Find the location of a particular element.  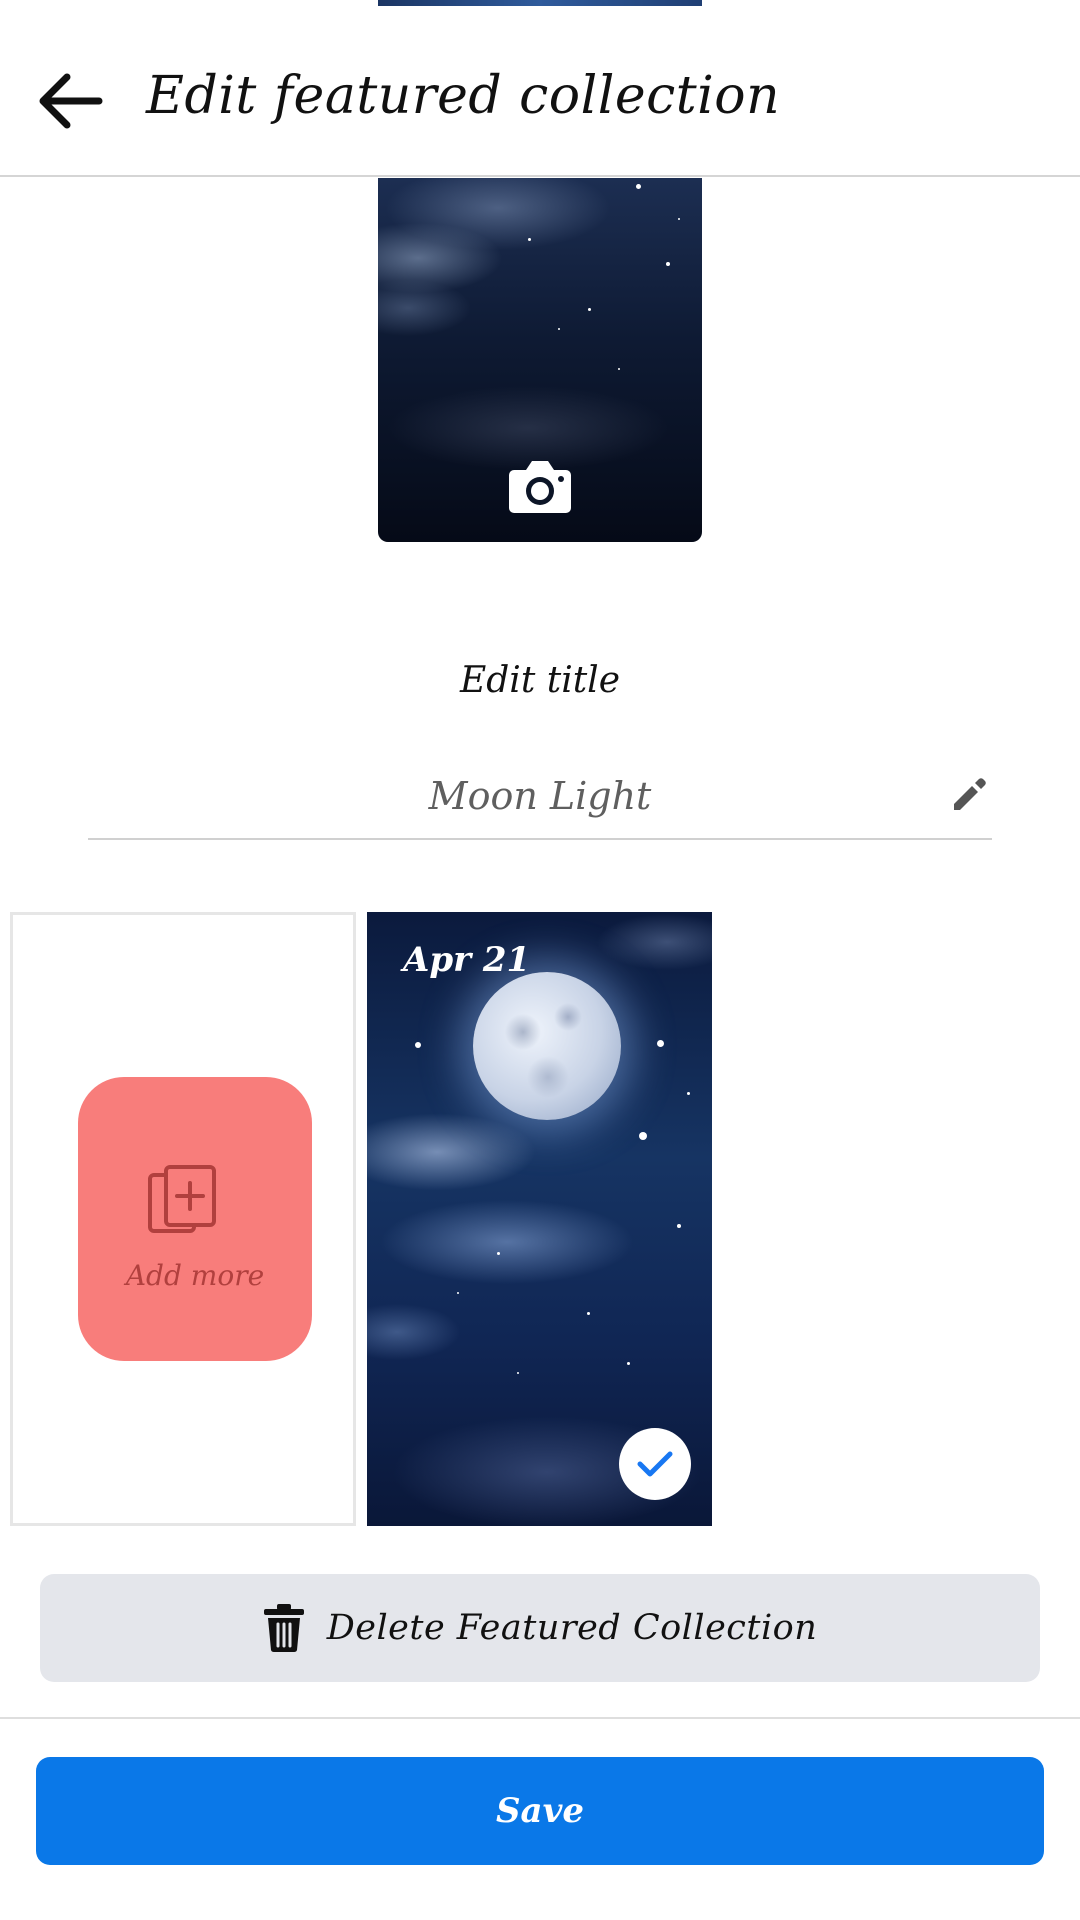

page-title: Edit featured collection is located at coordinates (463, 96).